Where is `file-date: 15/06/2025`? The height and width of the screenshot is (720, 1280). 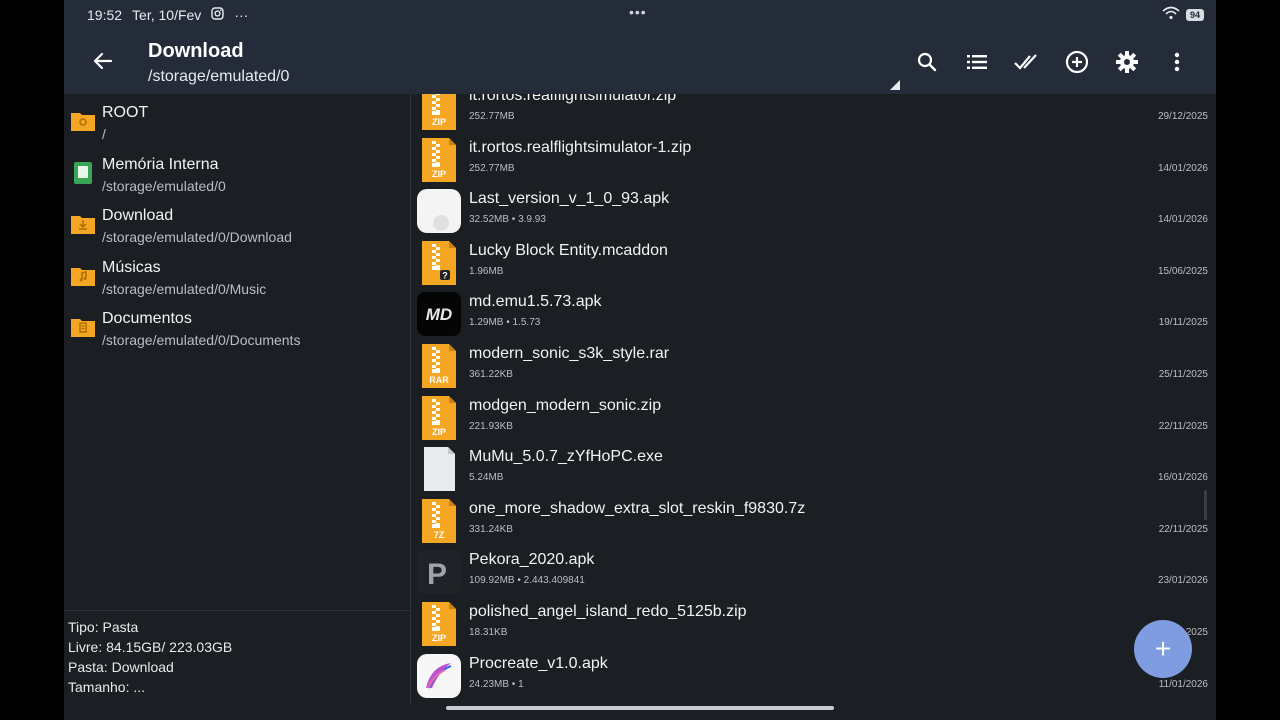 file-date: 15/06/2025 is located at coordinates (1182, 271).